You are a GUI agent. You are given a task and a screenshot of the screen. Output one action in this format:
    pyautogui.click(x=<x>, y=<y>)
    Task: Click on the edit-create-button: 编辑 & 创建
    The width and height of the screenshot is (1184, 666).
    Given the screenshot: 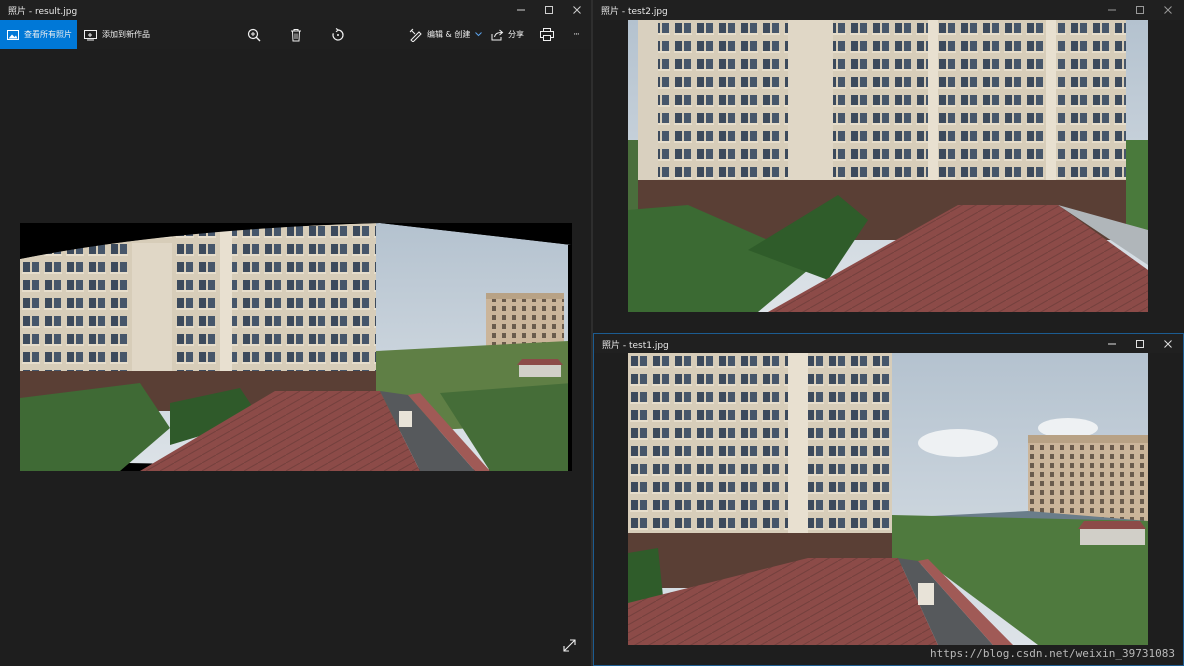 What is the action you would take?
    pyautogui.click(x=446, y=34)
    